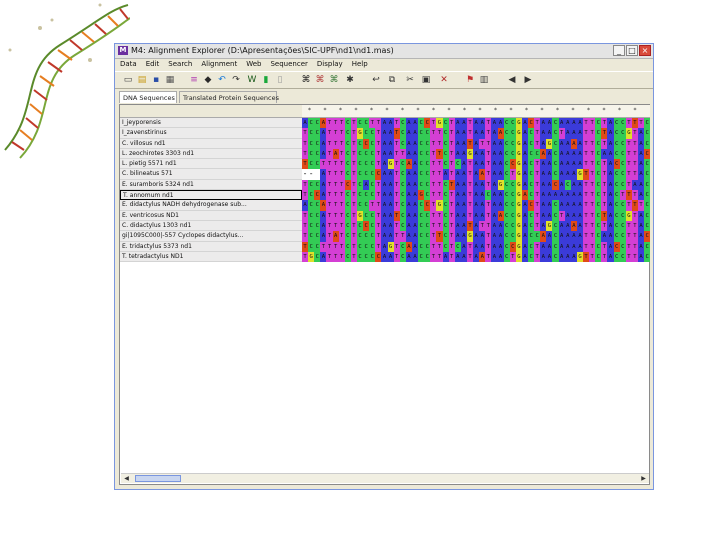 This screenshot has height=540, width=720. What do you see at coordinates (643, 478) in the screenshot?
I see `scroll-right-icon: ▶` at bounding box center [643, 478].